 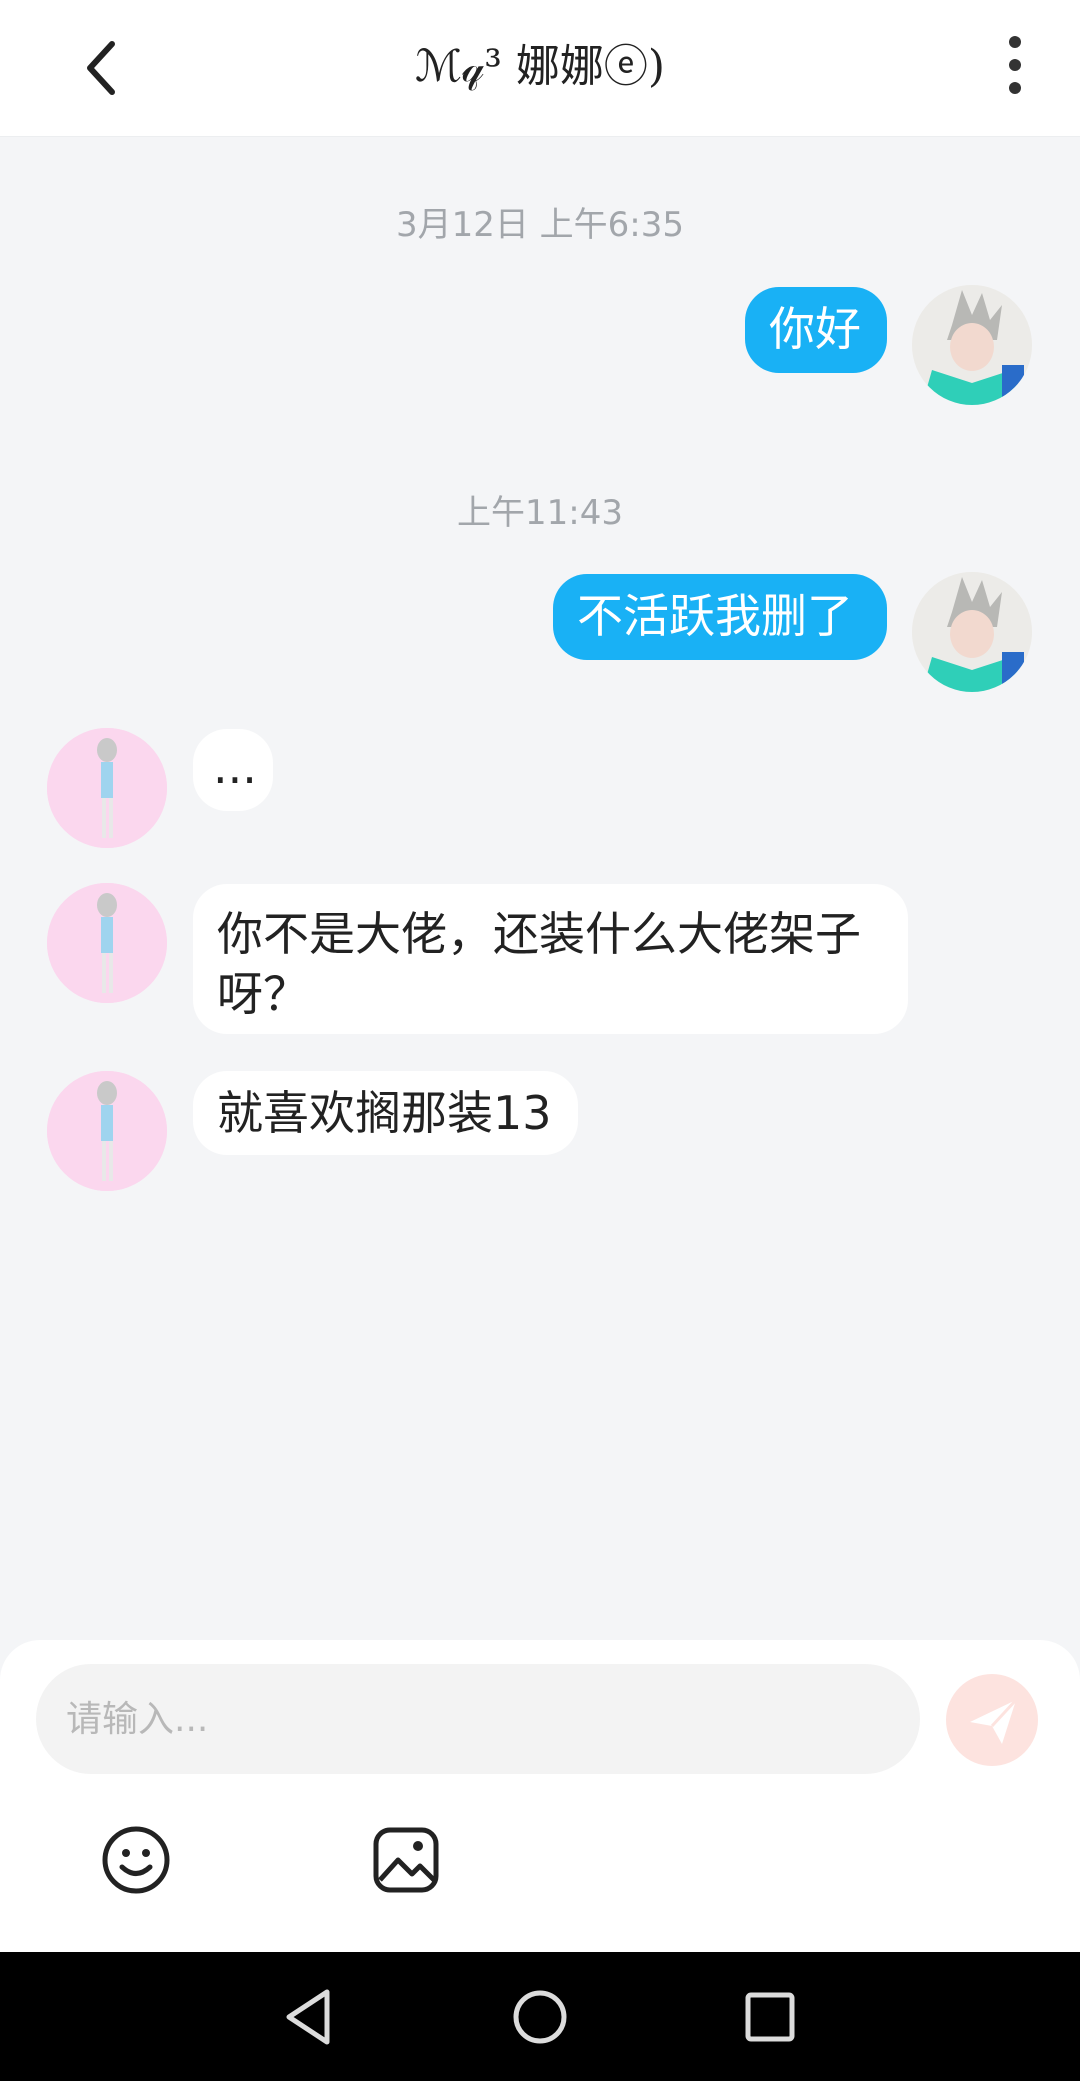 What do you see at coordinates (550, 959) in the screenshot?
I see `message-bubble-contact: 你不是大佬，还装什么大佬架子呀？` at bounding box center [550, 959].